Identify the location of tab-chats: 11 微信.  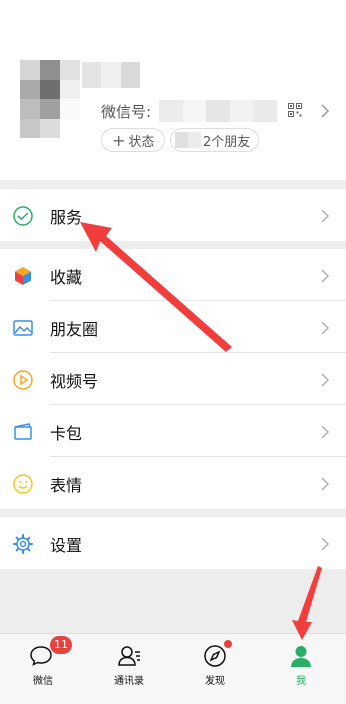
(43, 669).